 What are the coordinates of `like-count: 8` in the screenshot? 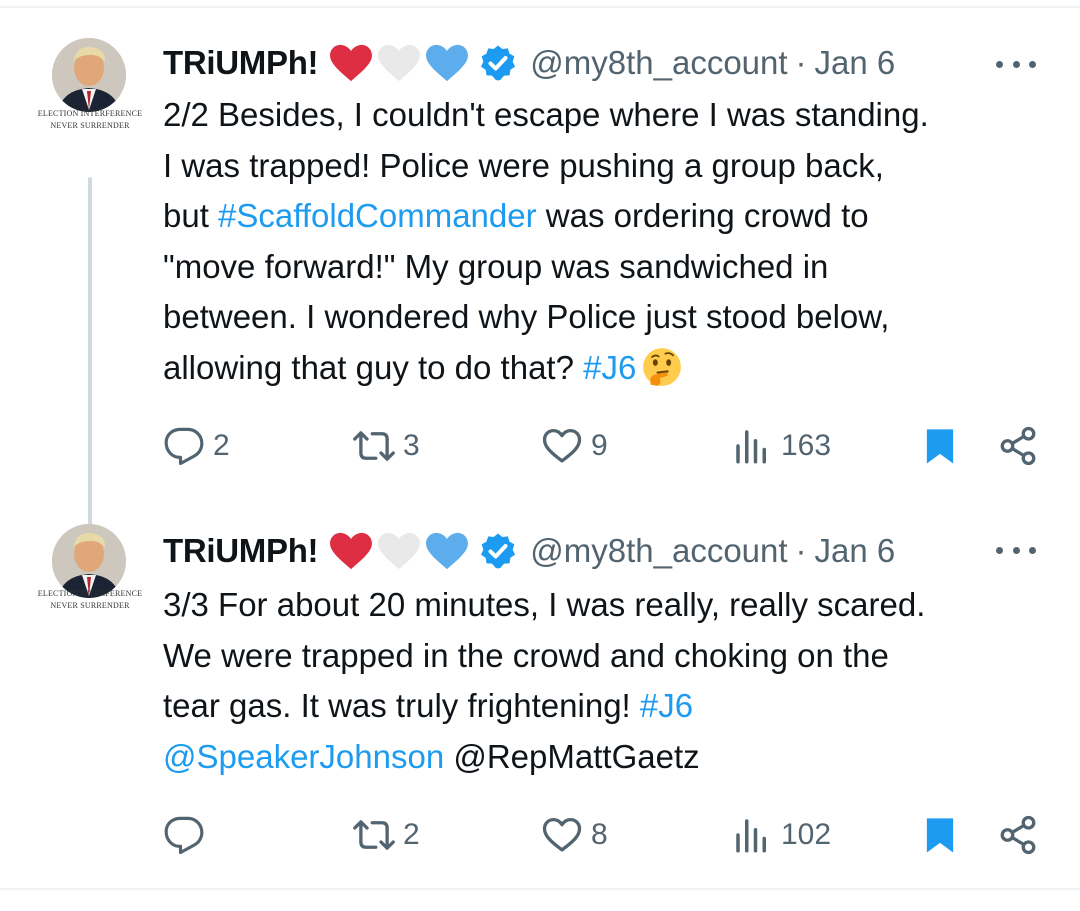 It's located at (599, 834).